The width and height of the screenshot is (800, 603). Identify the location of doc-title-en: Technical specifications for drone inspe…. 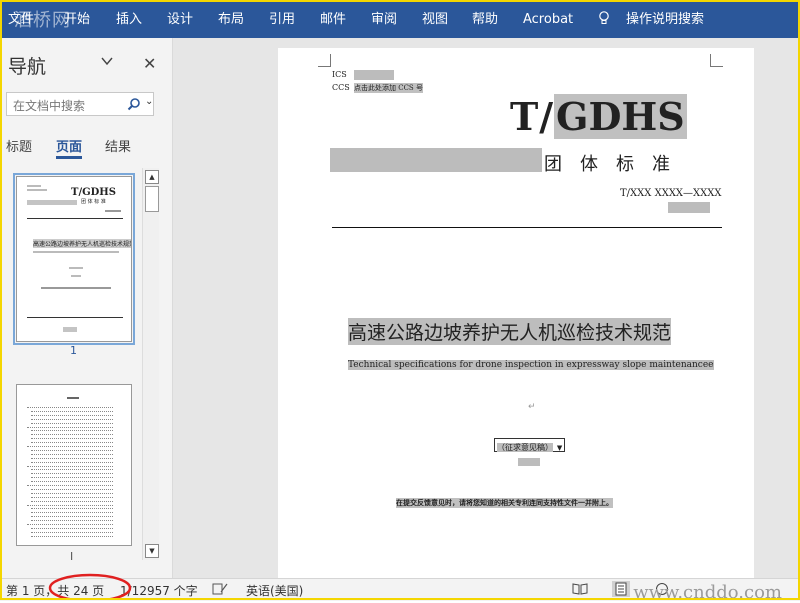
(531, 365).